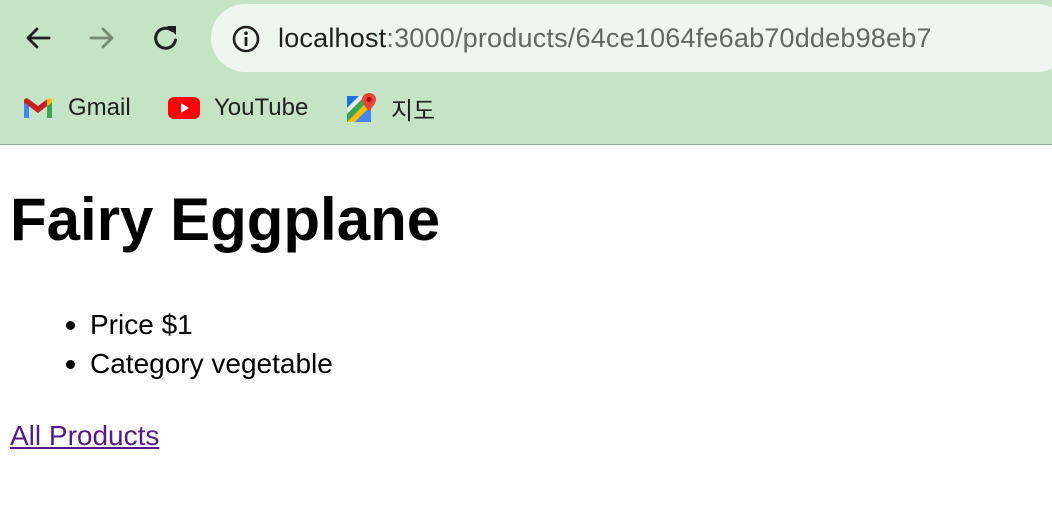  What do you see at coordinates (211, 363) in the screenshot?
I see `product-category-text: Category vegetable` at bounding box center [211, 363].